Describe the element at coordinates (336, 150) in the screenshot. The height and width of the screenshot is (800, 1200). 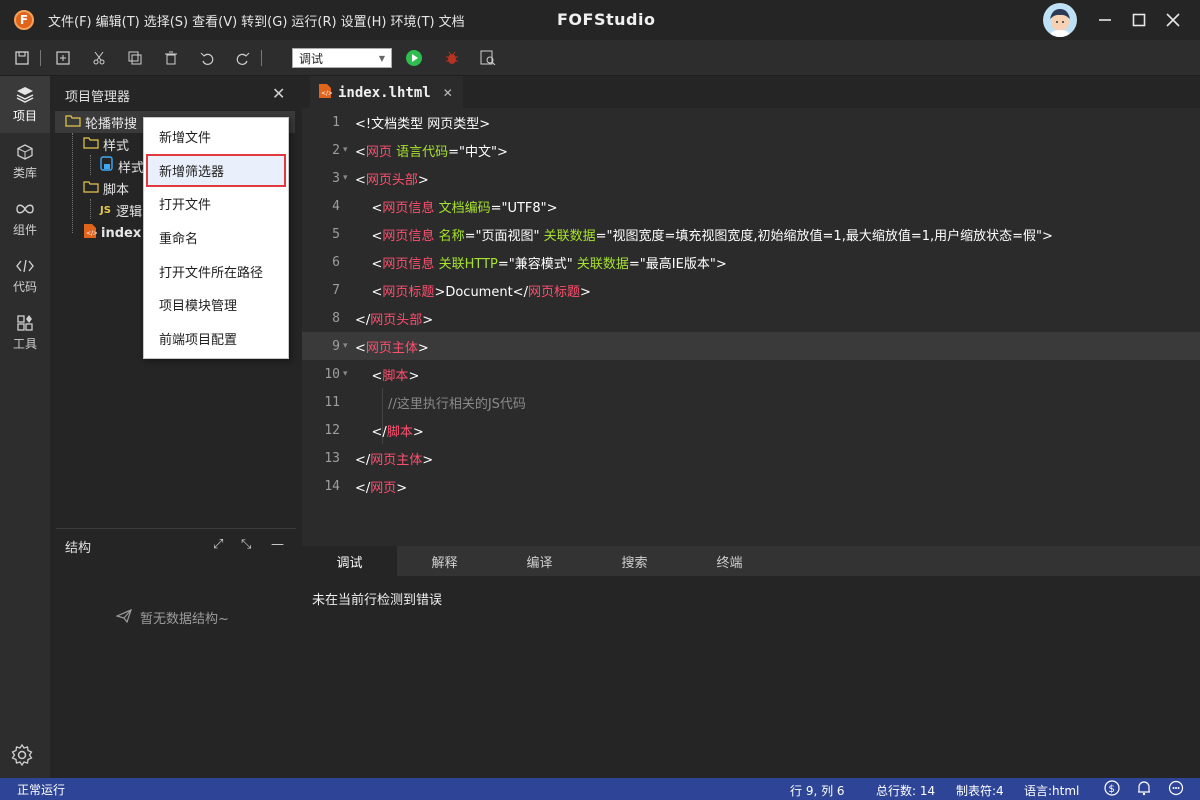
I see `line-number: 2` at that location.